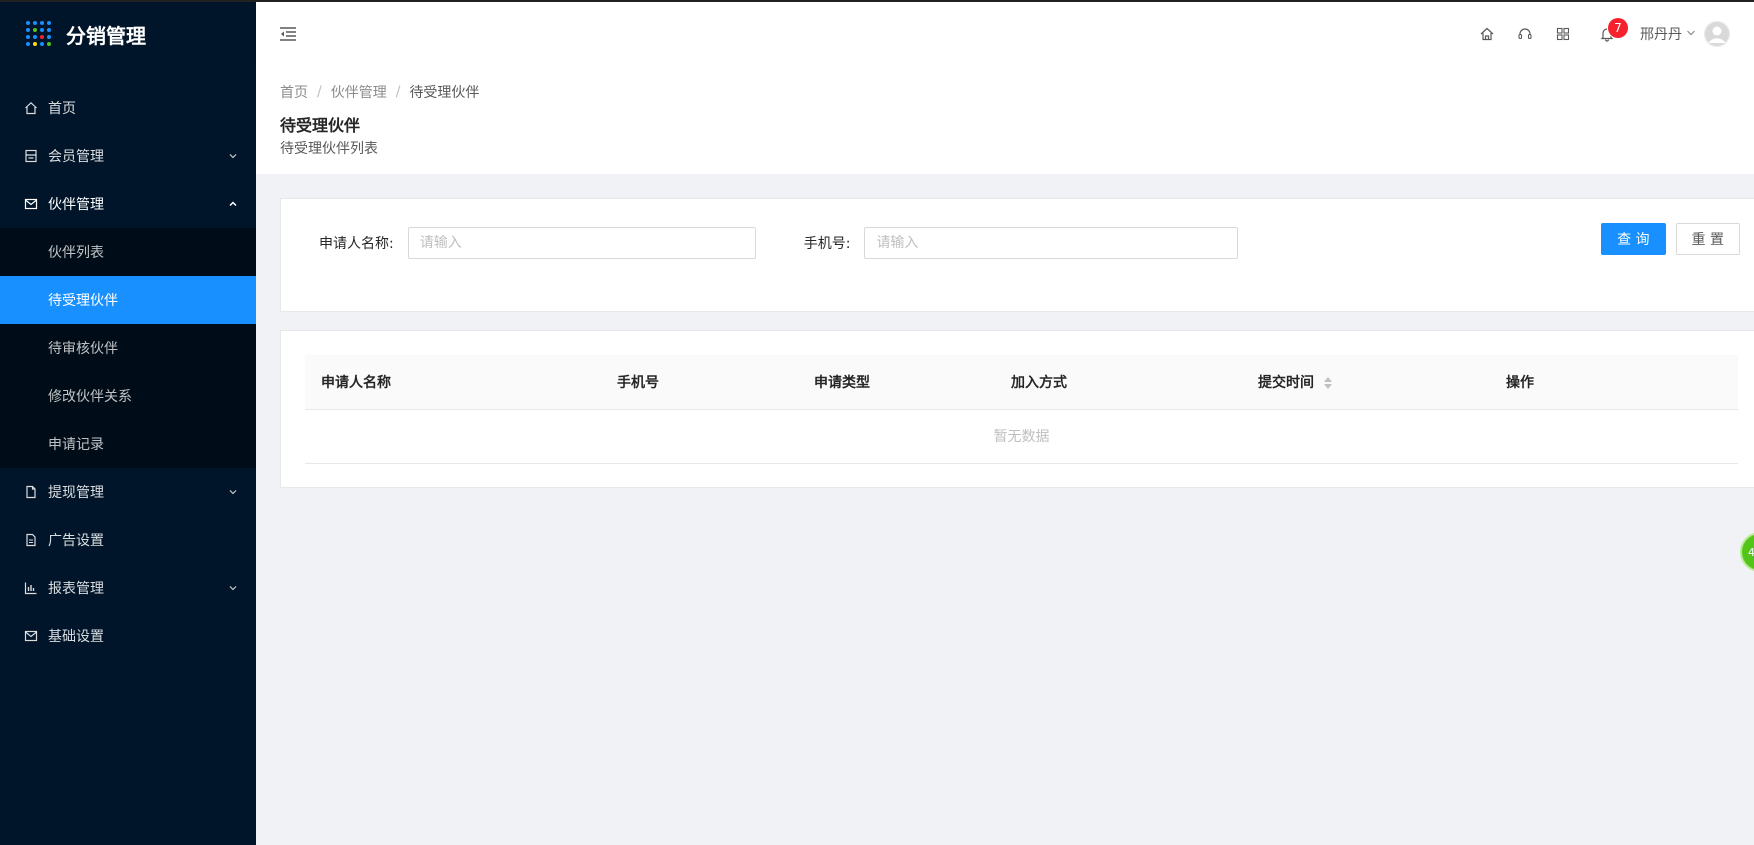  What do you see at coordinates (128, 156) in the screenshot?
I see `sidebar-item-member: 会员管理` at bounding box center [128, 156].